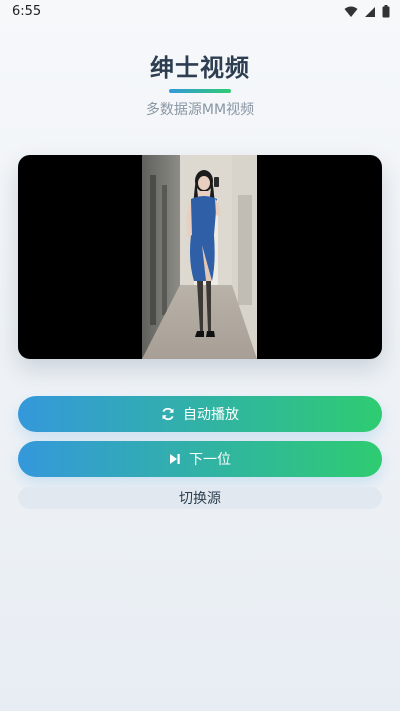 This screenshot has height=711, width=400. What do you see at coordinates (386, 11) in the screenshot?
I see `battery-icon` at bounding box center [386, 11].